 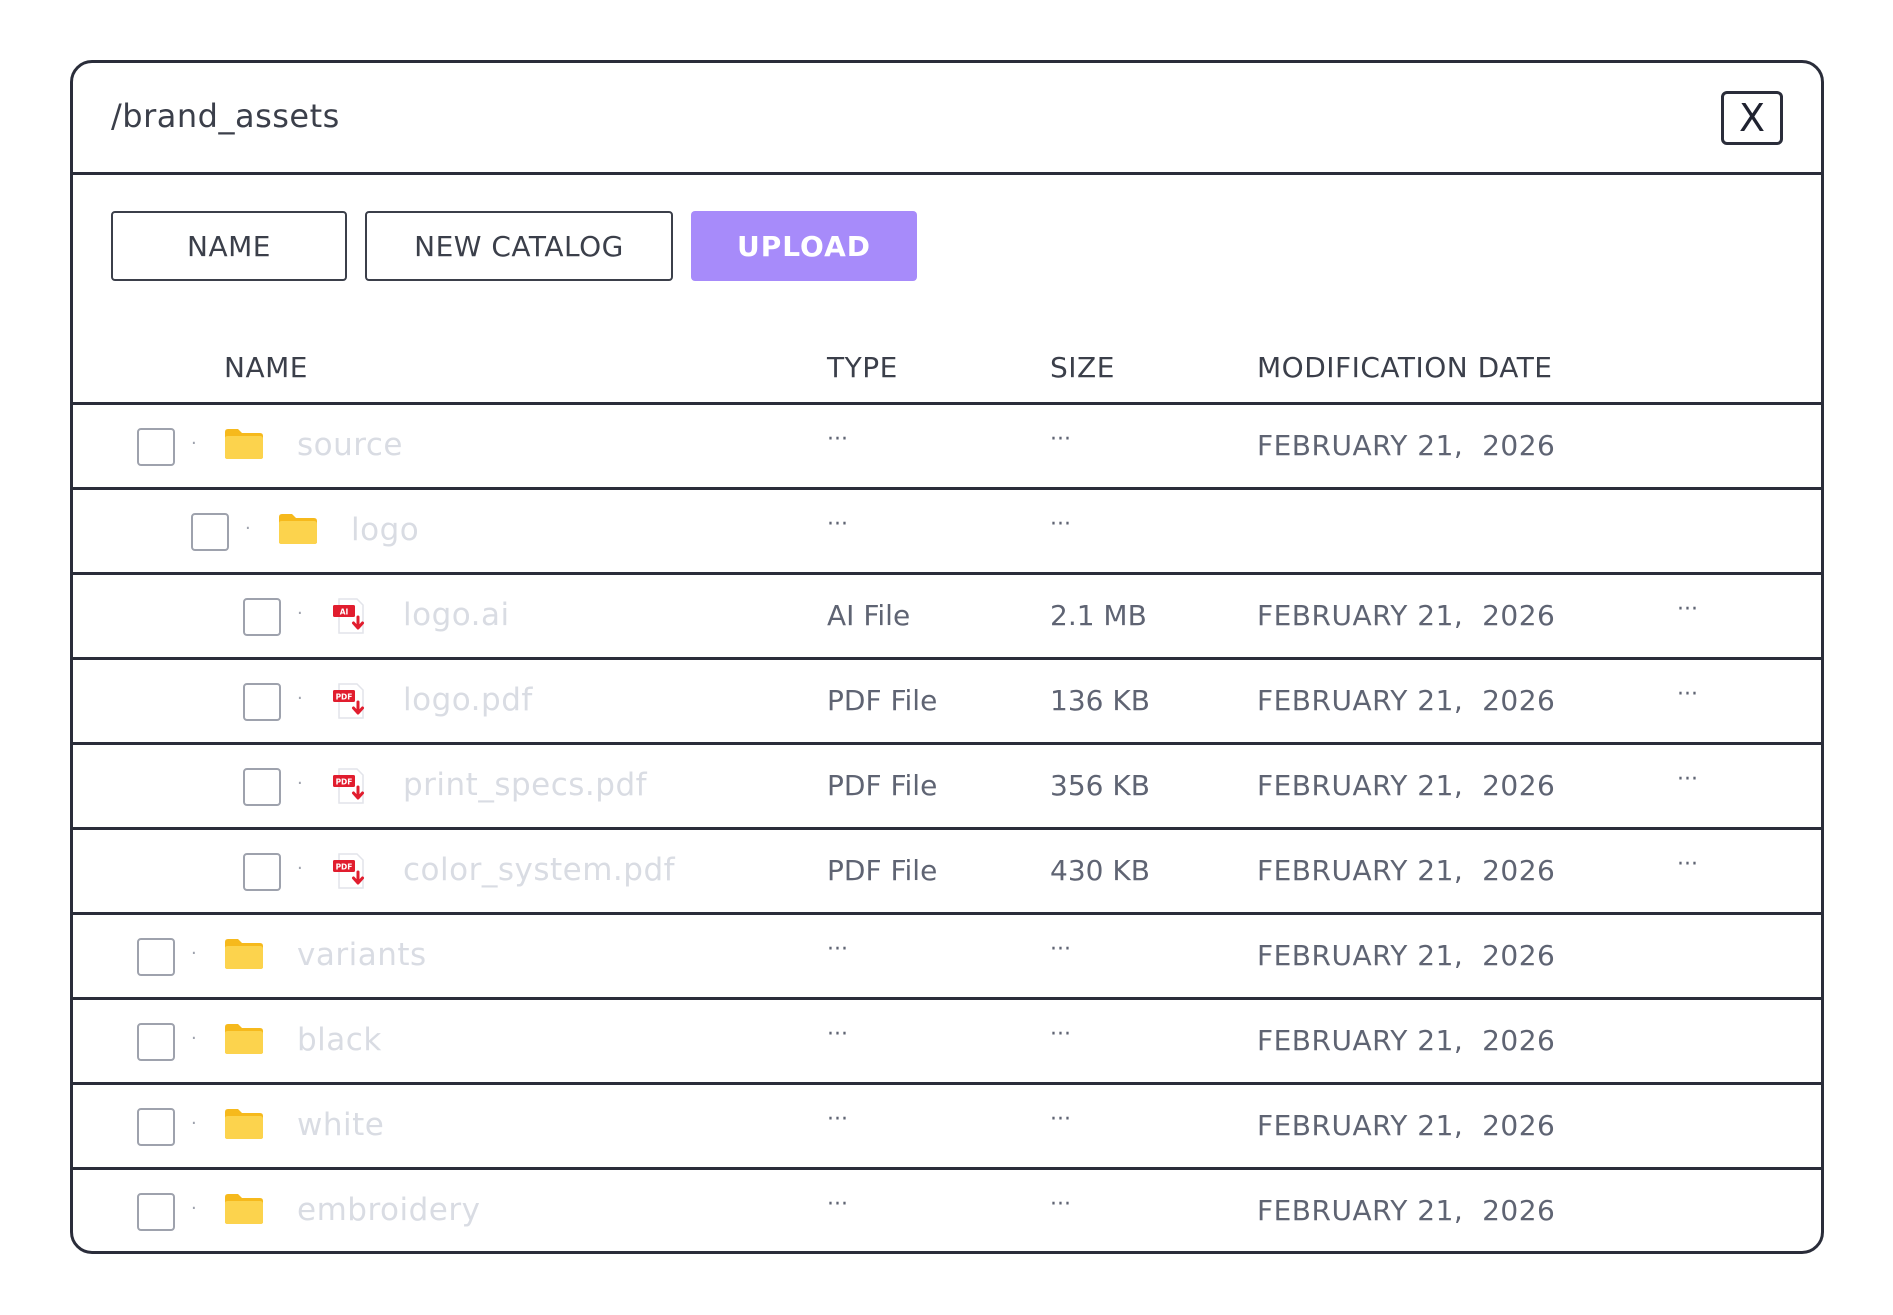 I want to click on table-row: · embroidery ··· ··· FEBRUARY 21, 2026, so click(x=947, y=1210).